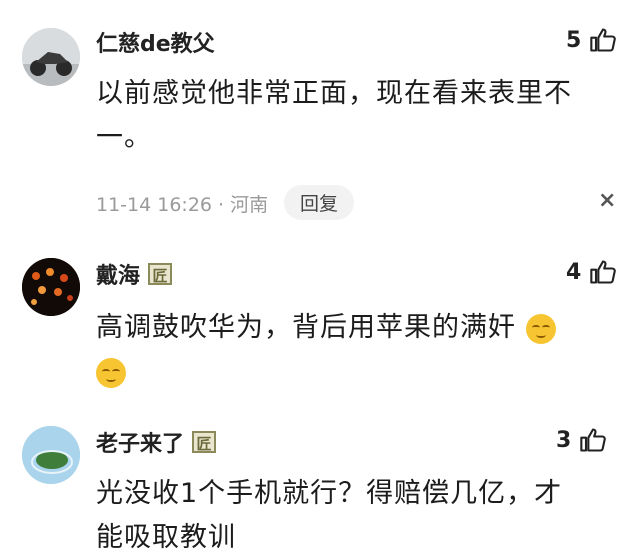 The width and height of the screenshot is (640, 560). What do you see at coordinates (124, 137) in the screenshot?
I see `comment-text-line: 一。` at bounding box center [124, 137].